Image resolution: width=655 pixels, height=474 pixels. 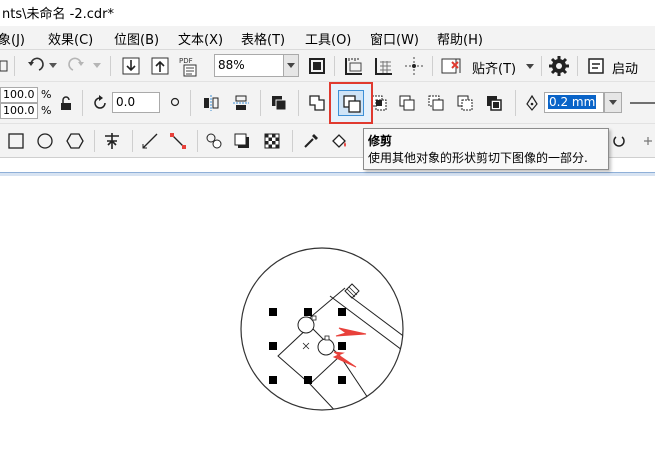 What do you see at coordinates (273, 312) in the screenshot?
I see `selection-handle-top-left` at bounding box center [273, 312].